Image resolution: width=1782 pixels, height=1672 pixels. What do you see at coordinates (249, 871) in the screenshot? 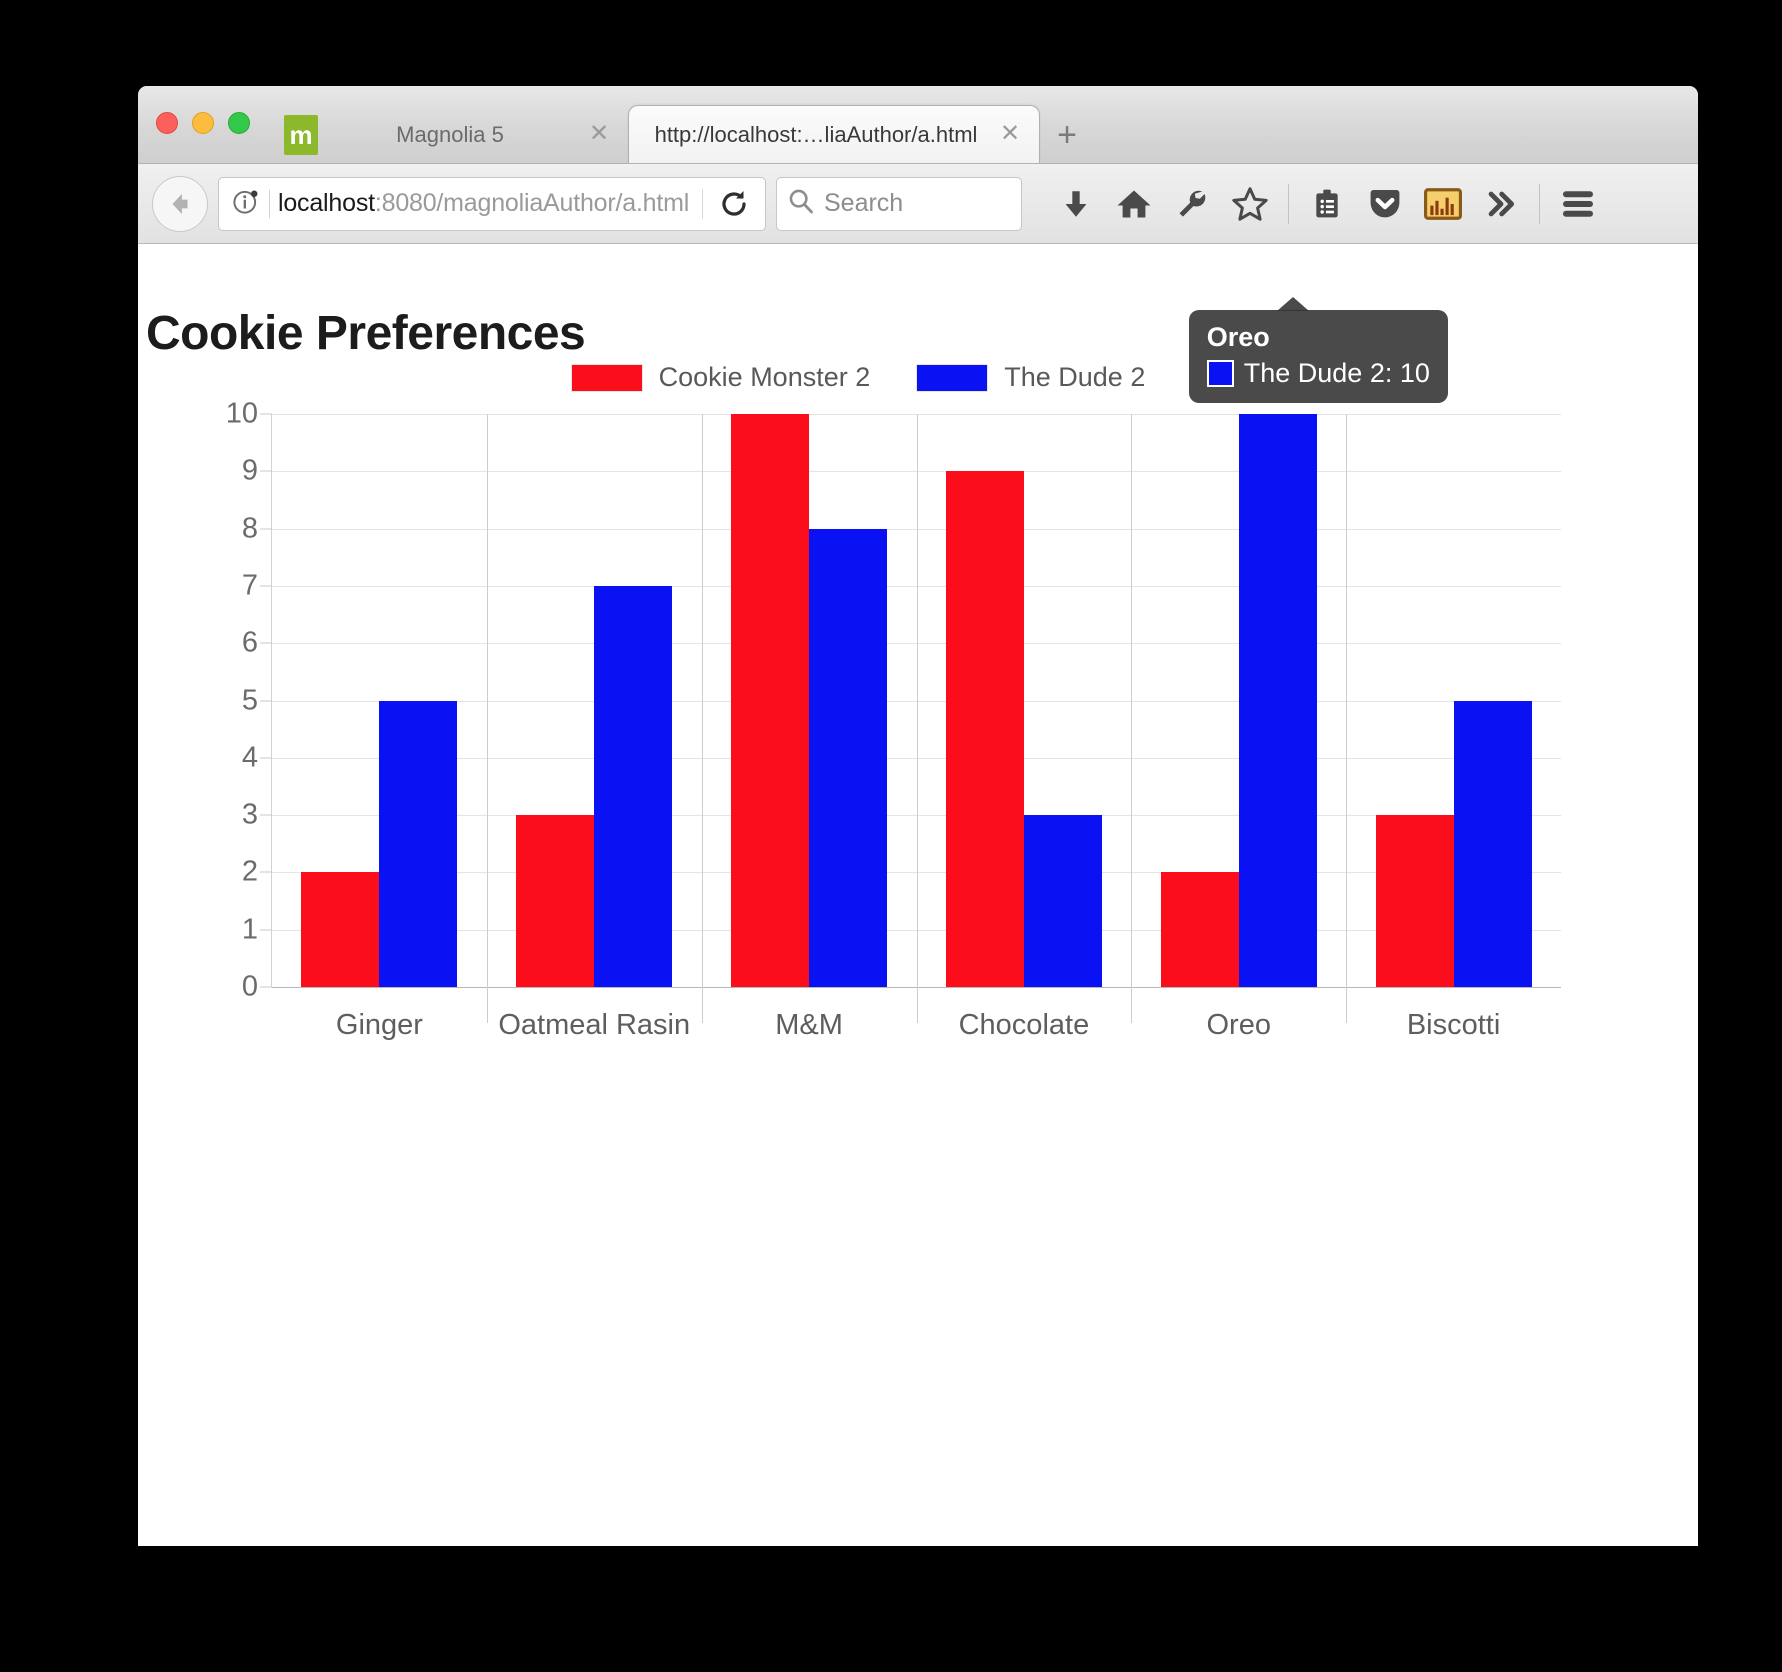
I see `y-axis-tick-label: 2` at bounding box center [249, 871].